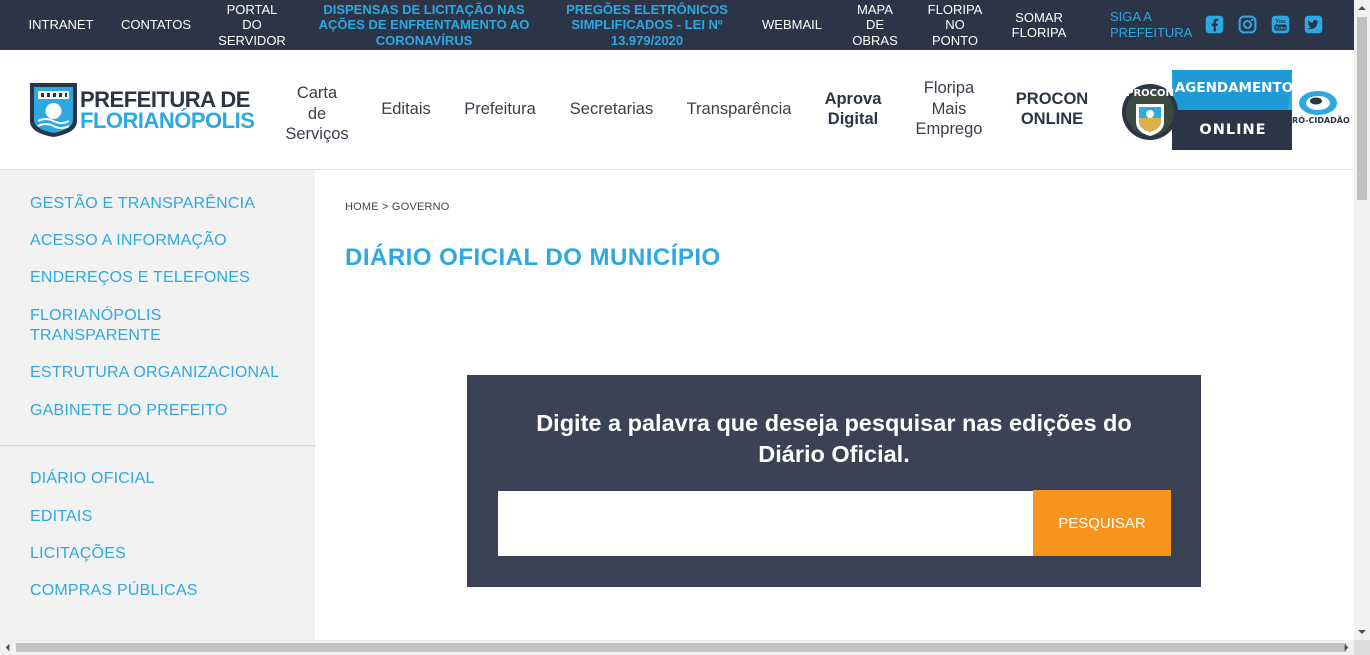 This screenshot has height=655, width=1370. What do you see at coordinates (954, 40) in the screenshot?
I see `label-line: PONTO` at bounding box center [954, 40].